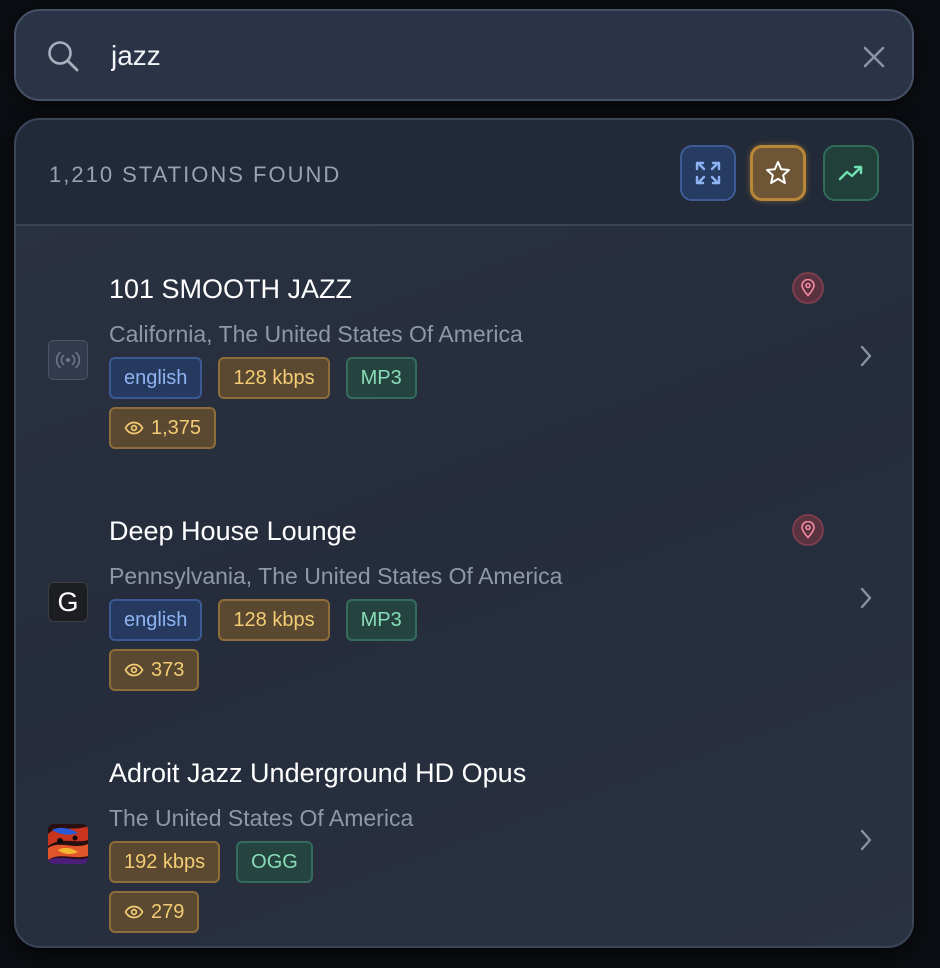 The image size is (940, 968). I want to click on station-logo: G, so click(68, 602).